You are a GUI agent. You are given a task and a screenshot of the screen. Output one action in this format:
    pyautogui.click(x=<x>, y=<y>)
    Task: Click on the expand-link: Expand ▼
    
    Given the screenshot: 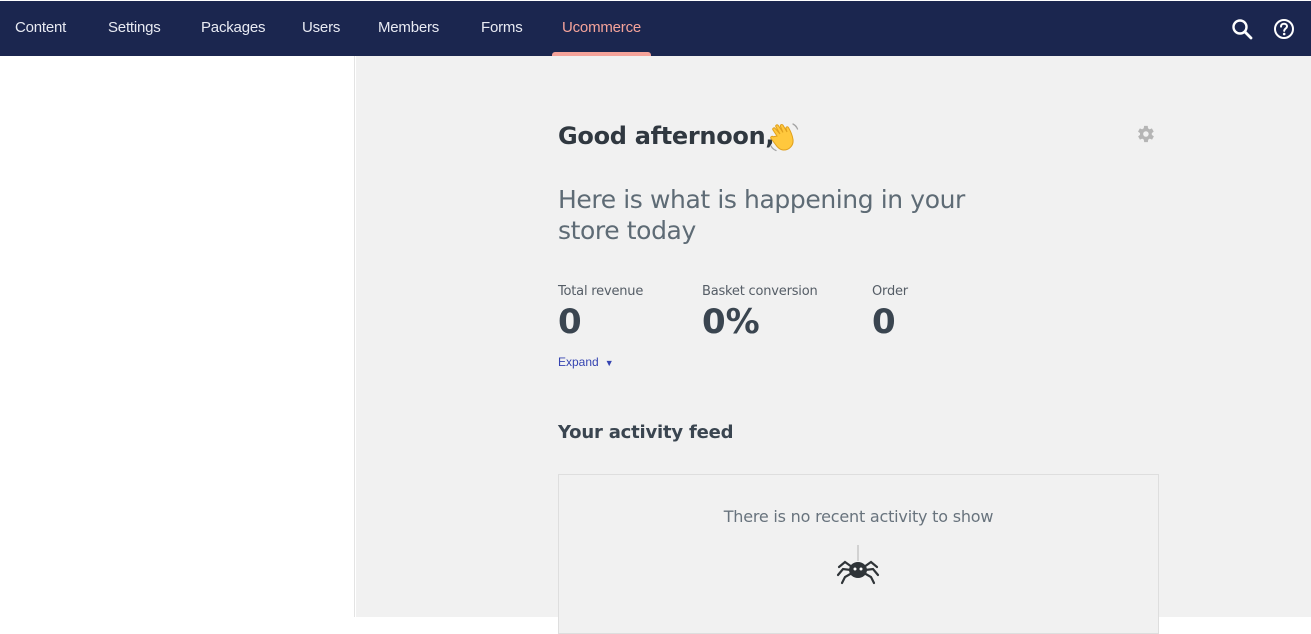 What is the action you would take?
    pyautogui.click(x=586, y=362)
    